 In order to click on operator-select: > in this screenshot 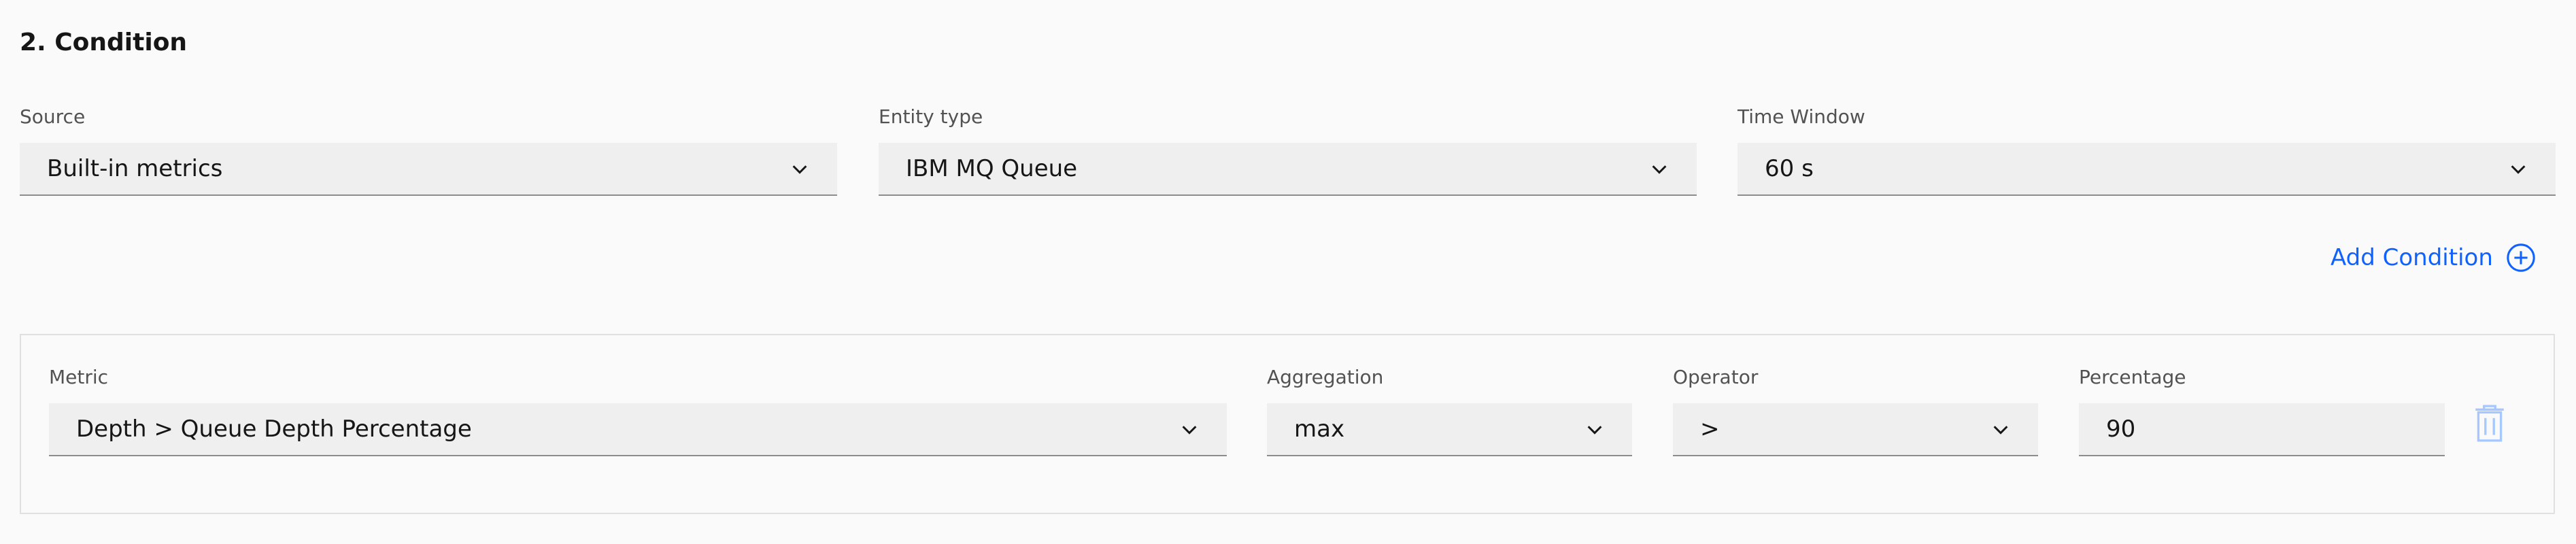, I will do `click(1855, 430)`.